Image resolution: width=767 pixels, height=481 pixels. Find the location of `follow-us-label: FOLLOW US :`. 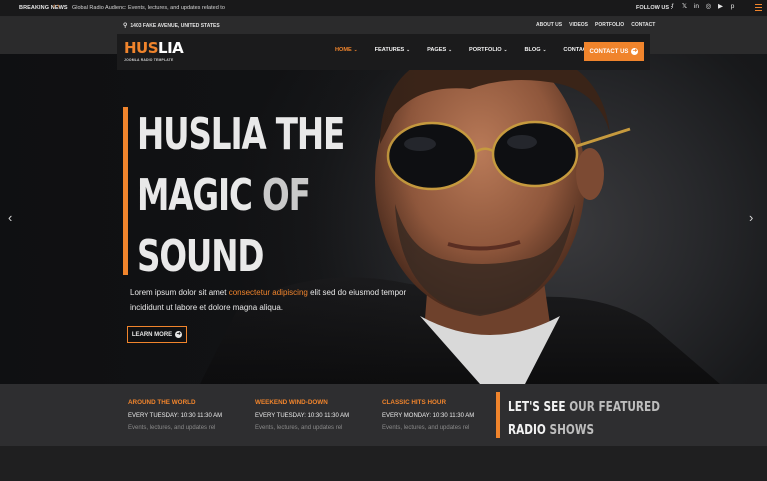

follow-us-label: FOLLOW US : is located at coordinates (654, 8).